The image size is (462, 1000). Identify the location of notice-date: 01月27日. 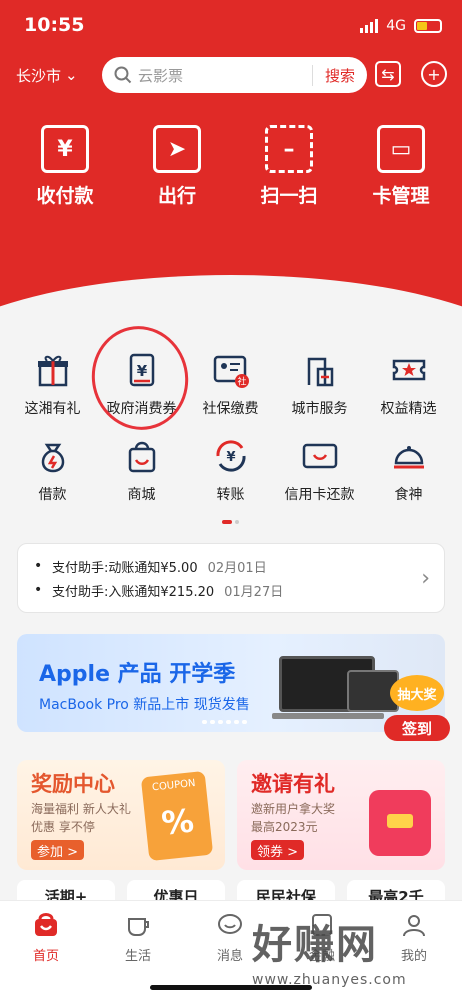
(254, 592).